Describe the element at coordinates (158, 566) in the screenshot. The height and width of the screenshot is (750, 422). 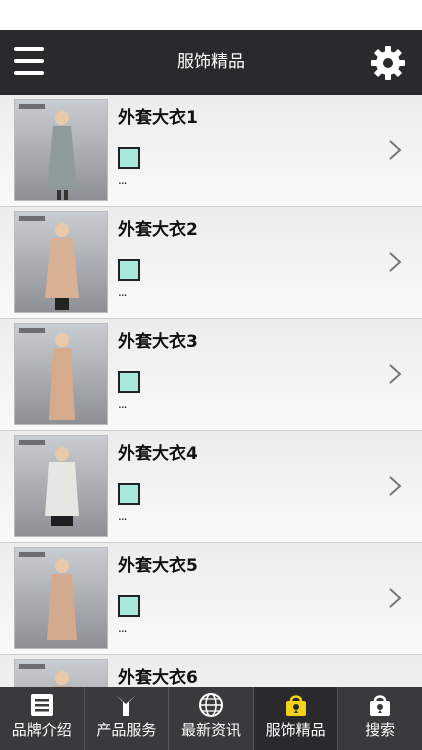
I see `product-title: 外套大衣5` at that location.